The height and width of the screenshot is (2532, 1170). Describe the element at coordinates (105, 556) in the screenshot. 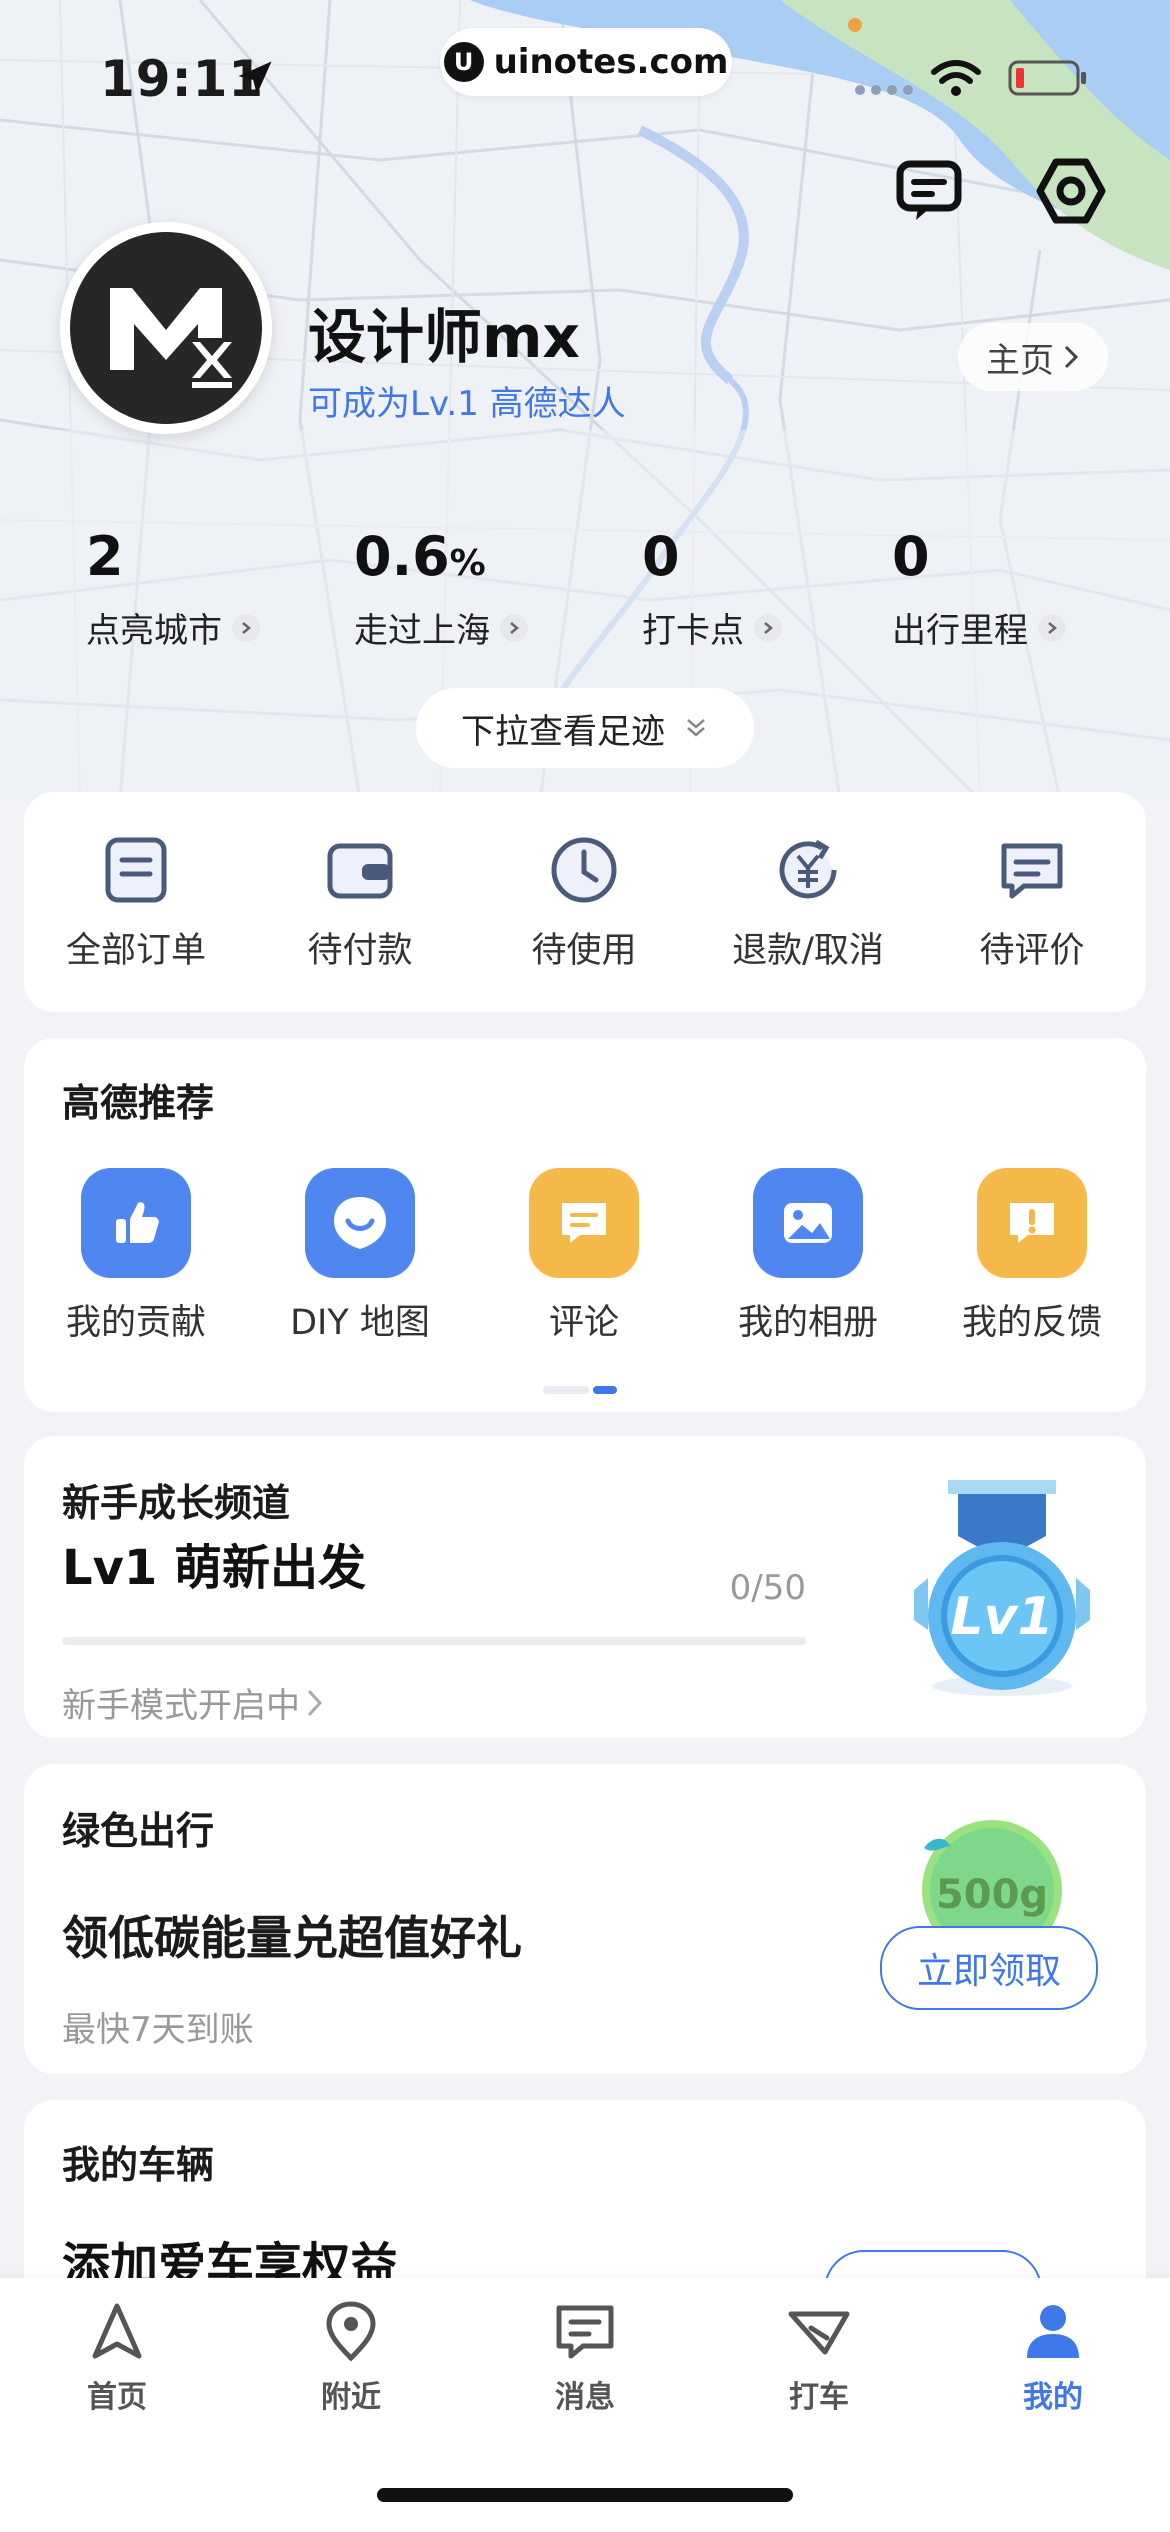

I see `stat-value: 2` at that location.